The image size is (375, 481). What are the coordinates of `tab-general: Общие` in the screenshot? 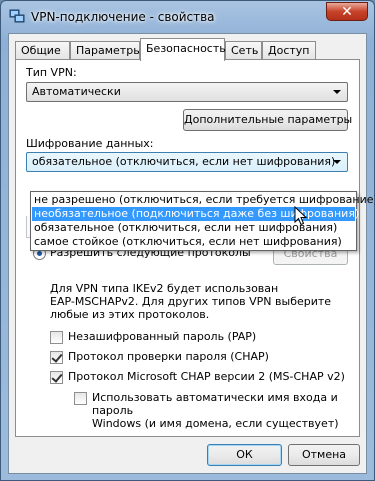 It's located at (42, 50).